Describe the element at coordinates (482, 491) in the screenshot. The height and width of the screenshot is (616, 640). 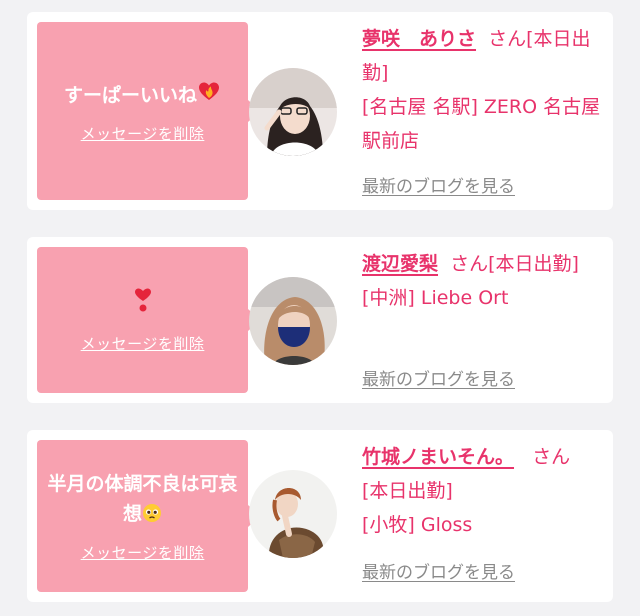
I see `girl-info: 竹城ノまいそん。 さん [本日出勤] [小牧] Gloss` at that location.